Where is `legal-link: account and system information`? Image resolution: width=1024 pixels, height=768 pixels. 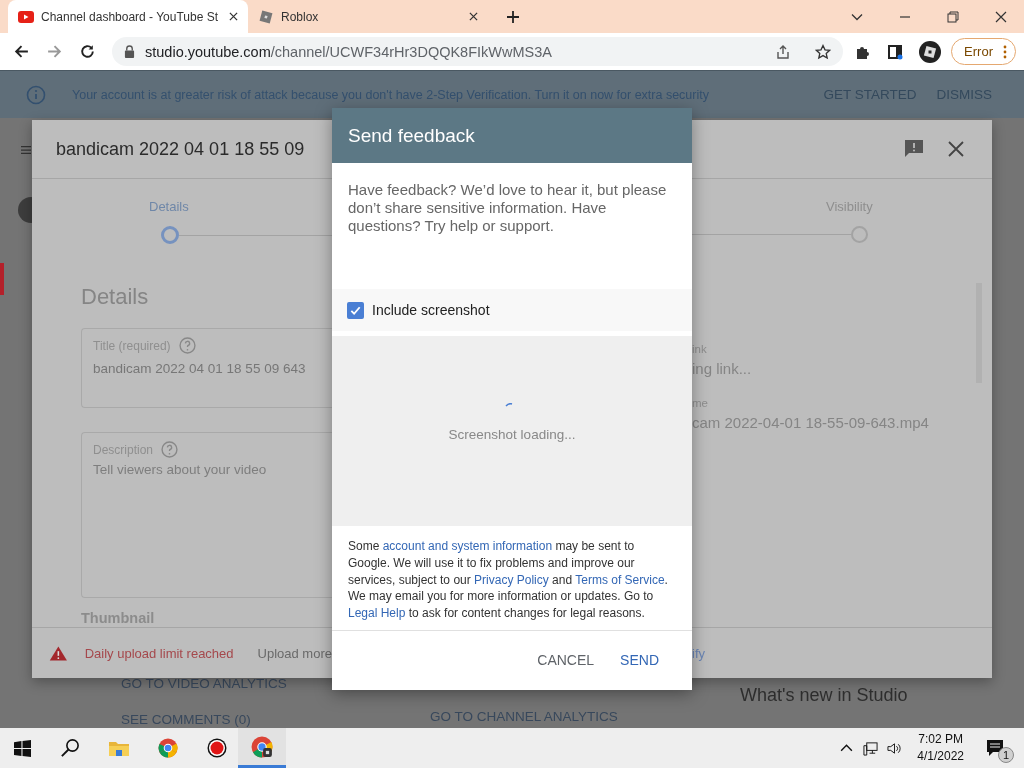
legal-link: account and system information is located at coordinates (467, 546).